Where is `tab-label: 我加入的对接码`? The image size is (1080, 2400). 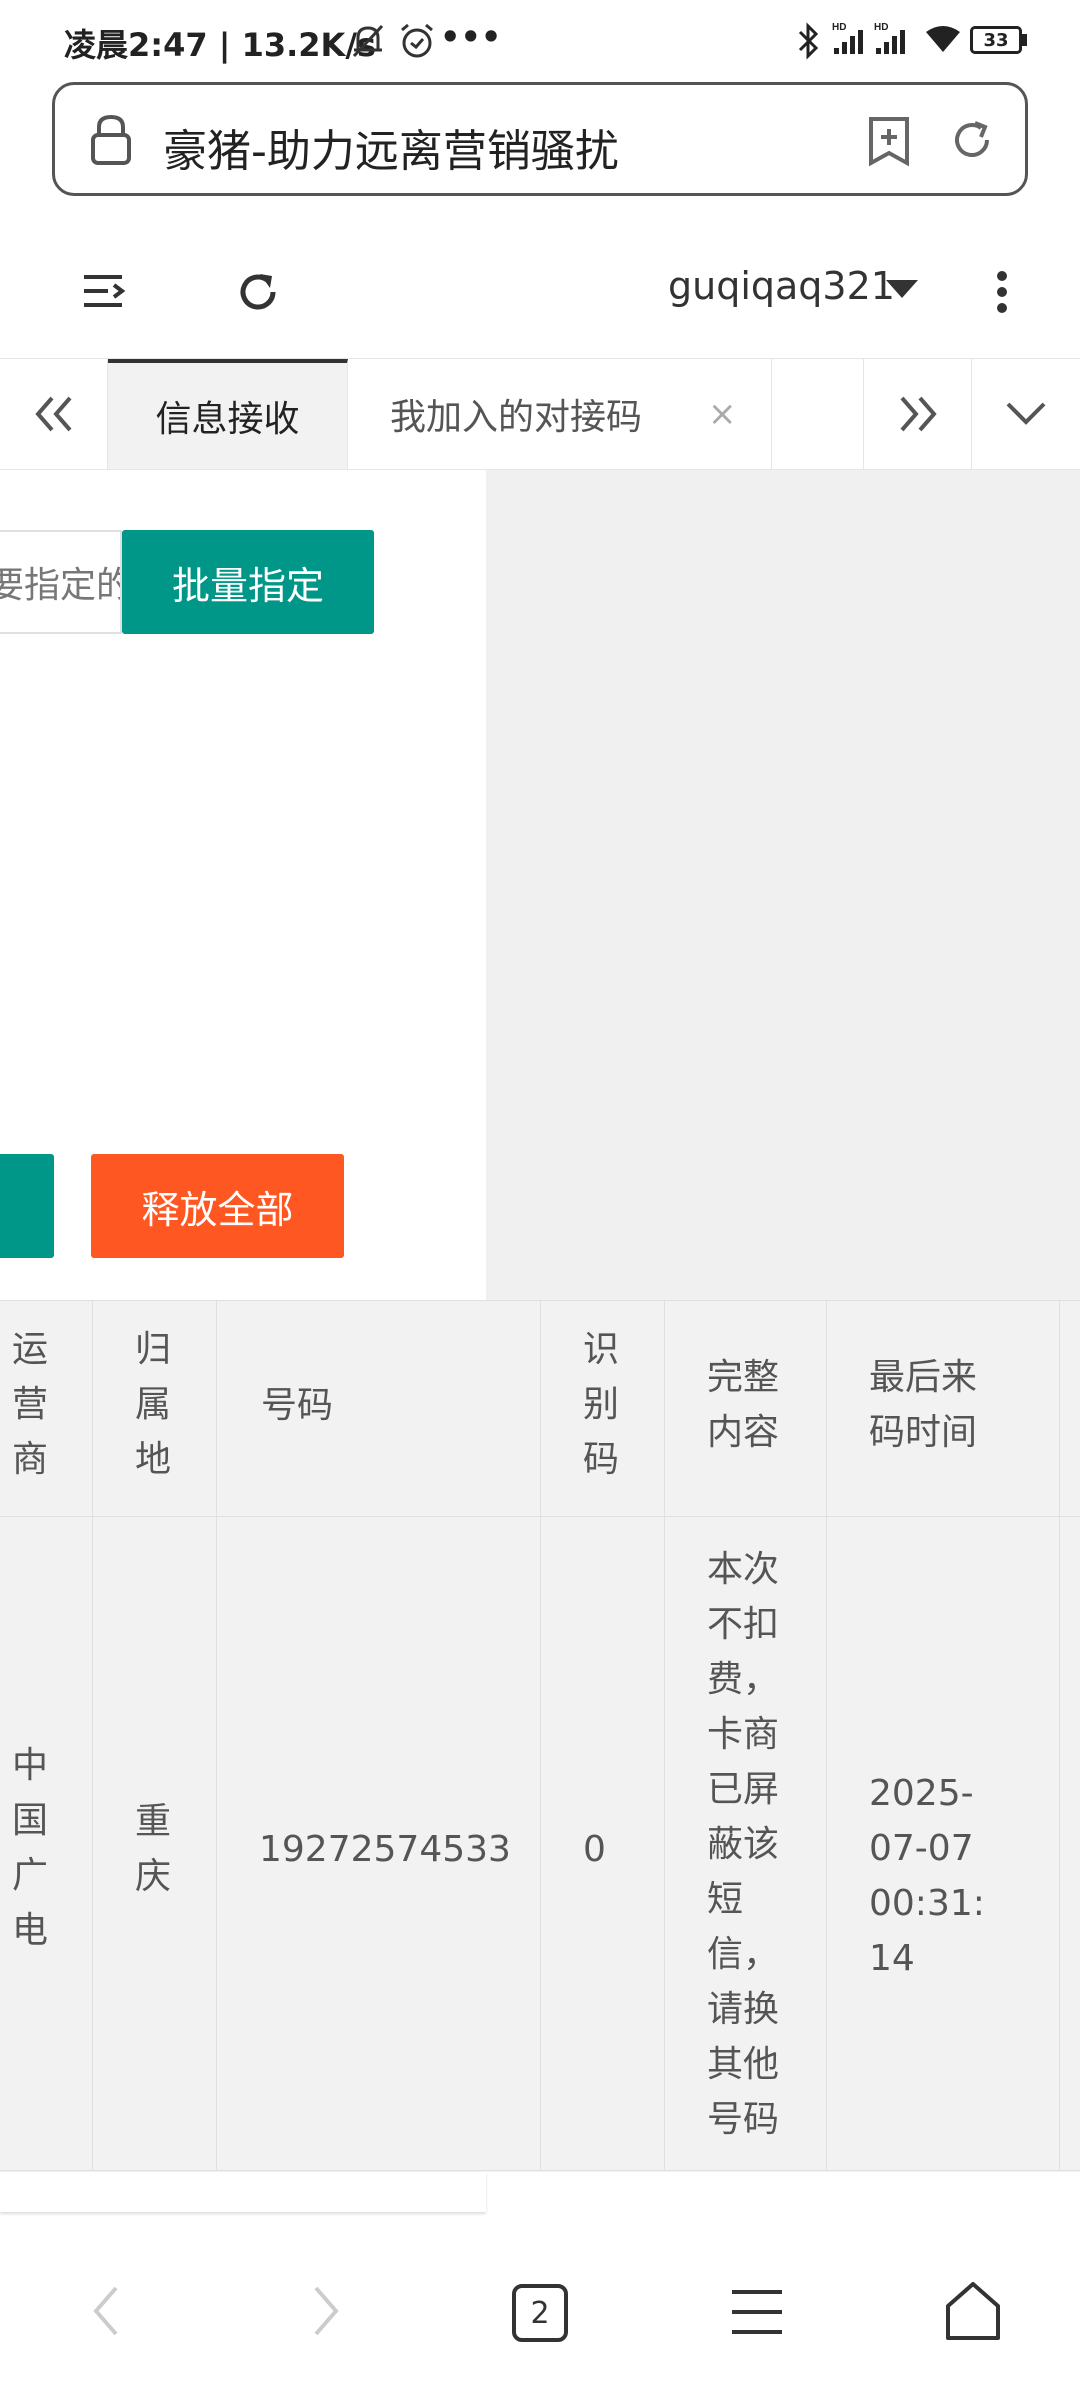
tab-label: 我加入的对接码 is located at coordinates (516, 417).